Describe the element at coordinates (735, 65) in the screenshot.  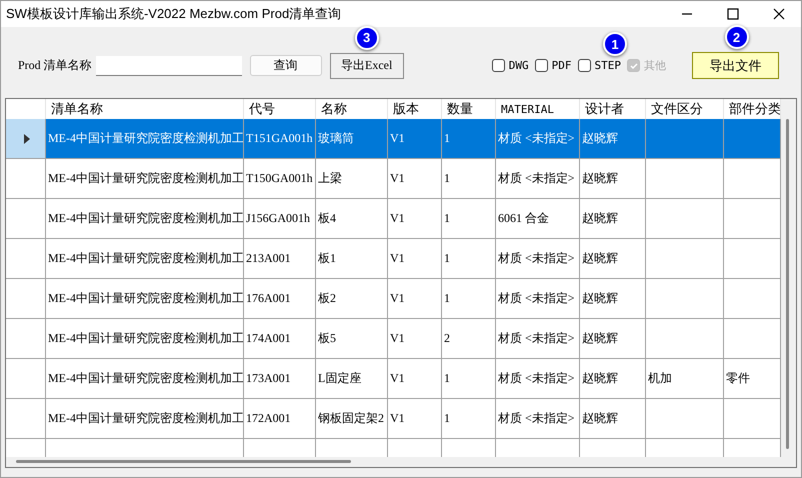
I see `export-file-button: 导出文件` at that location.